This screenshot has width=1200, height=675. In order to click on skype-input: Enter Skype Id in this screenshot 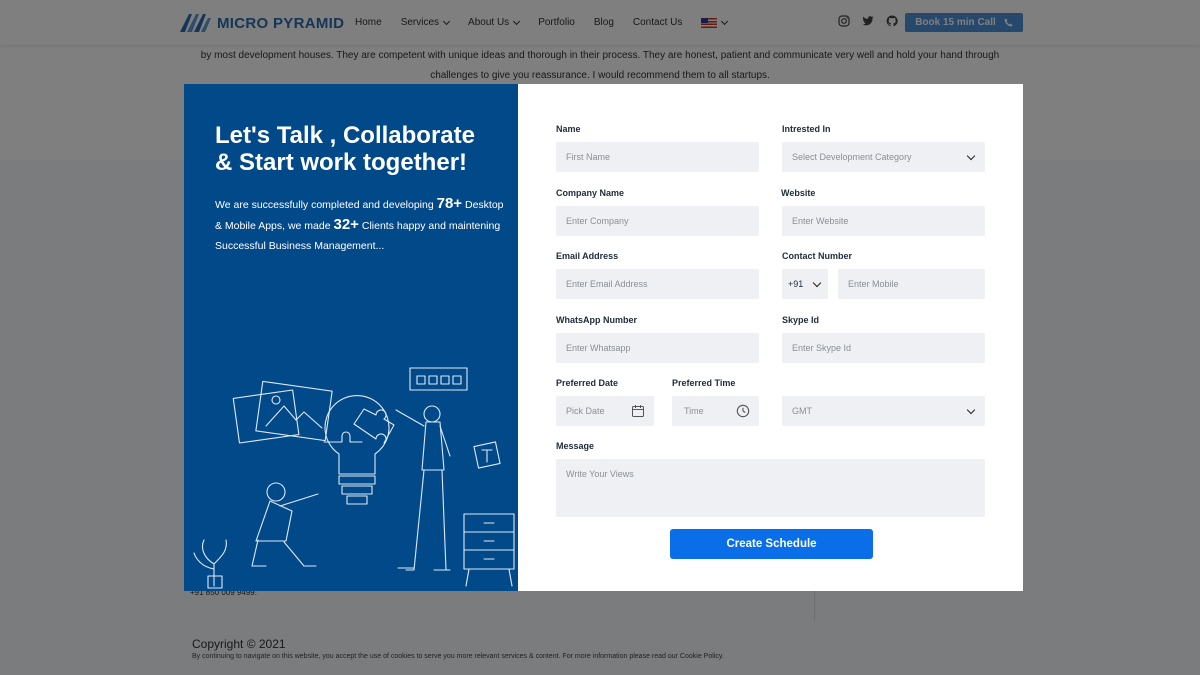, I will do `click(883, 348)`.